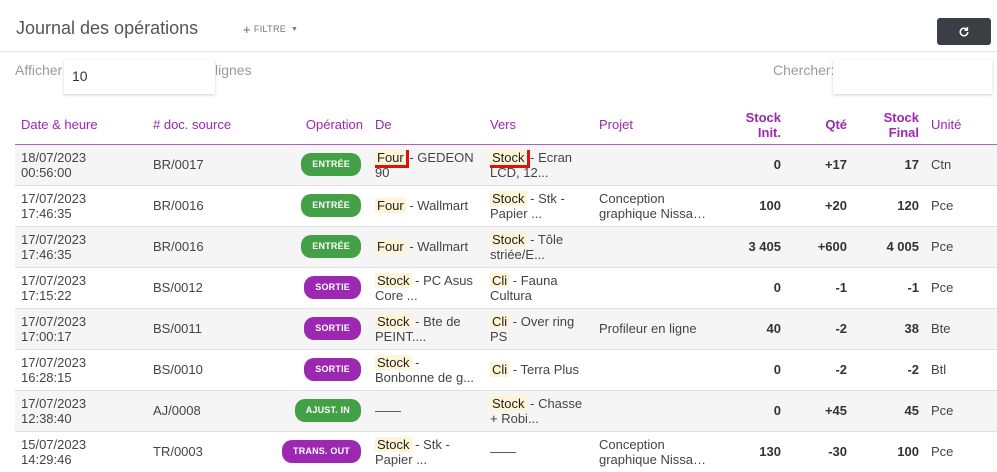 This screenshot has width=997, height=472. What do you see at coordinates (211, 125) in the screenshot?
I see `col-doc: # doc. source` at bounding box center [211, 125].